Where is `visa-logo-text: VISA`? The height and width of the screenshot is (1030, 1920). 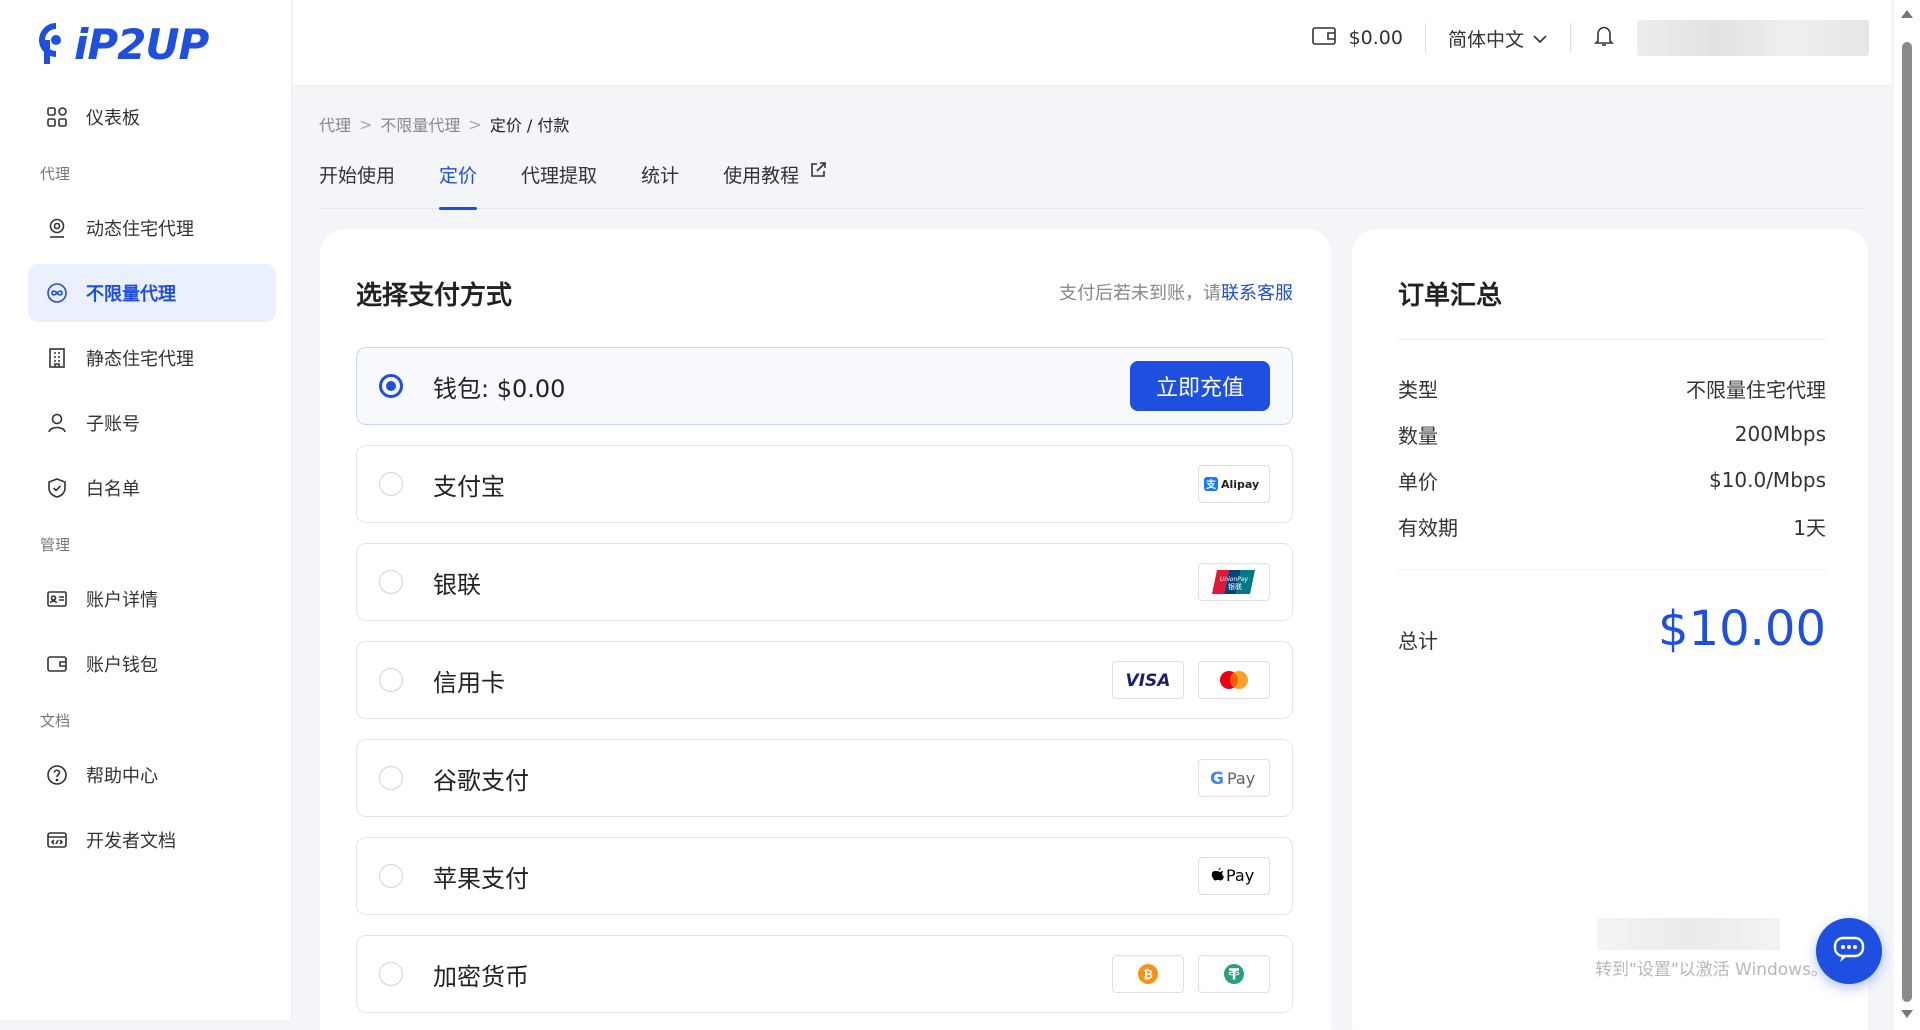
visa-logo-text: VISA is located at coordinates (1148, 680).